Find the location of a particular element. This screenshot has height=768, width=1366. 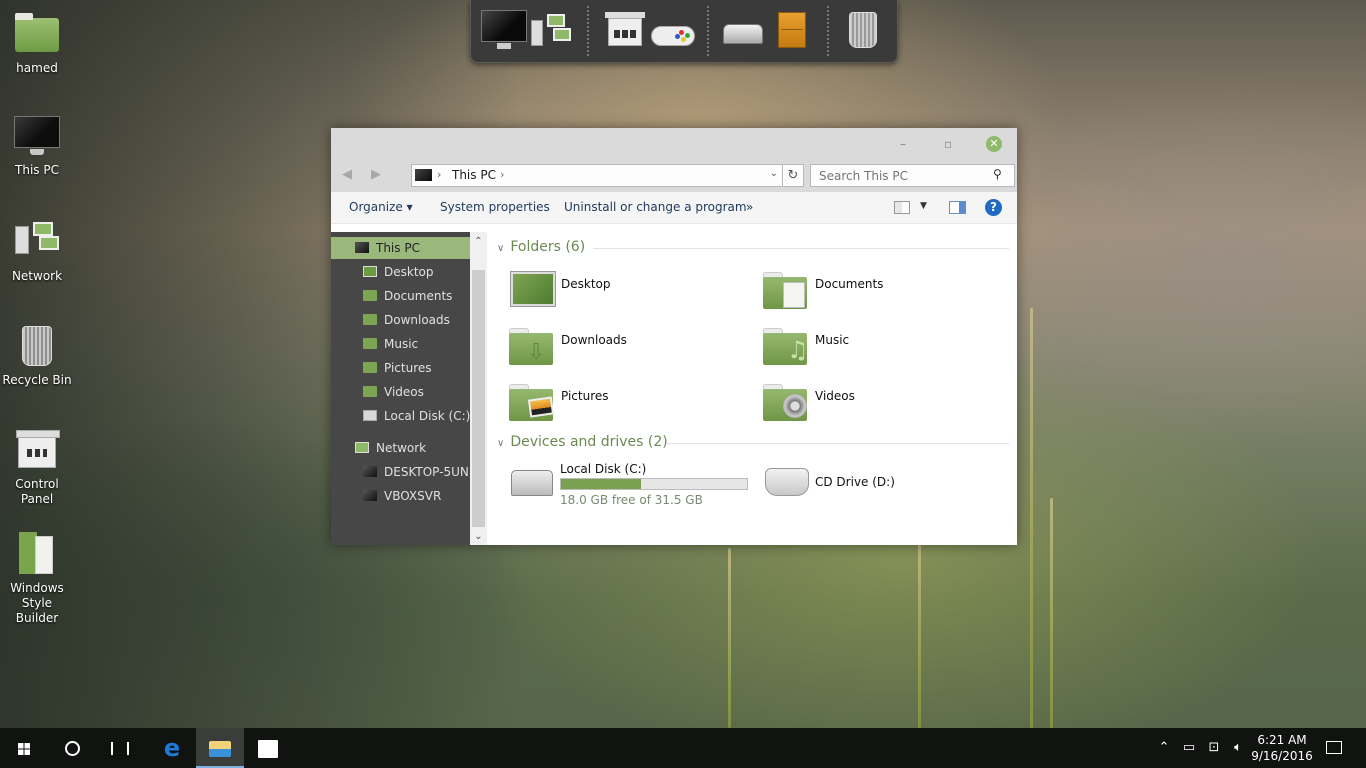

breadcrumb-this-pc: This PC is located at coordinates (474, 175).